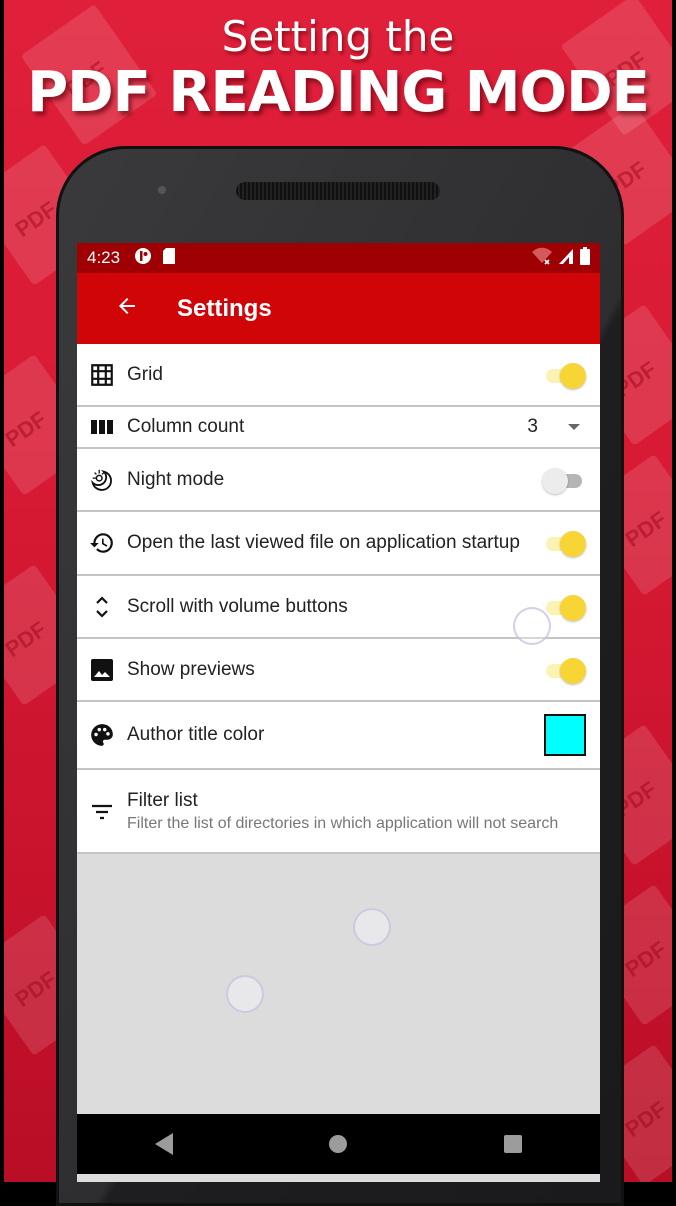 The width and height of the screenshot is (676, 1206). I want to click on setting-night-mode: Night mode, so click(338, 480).